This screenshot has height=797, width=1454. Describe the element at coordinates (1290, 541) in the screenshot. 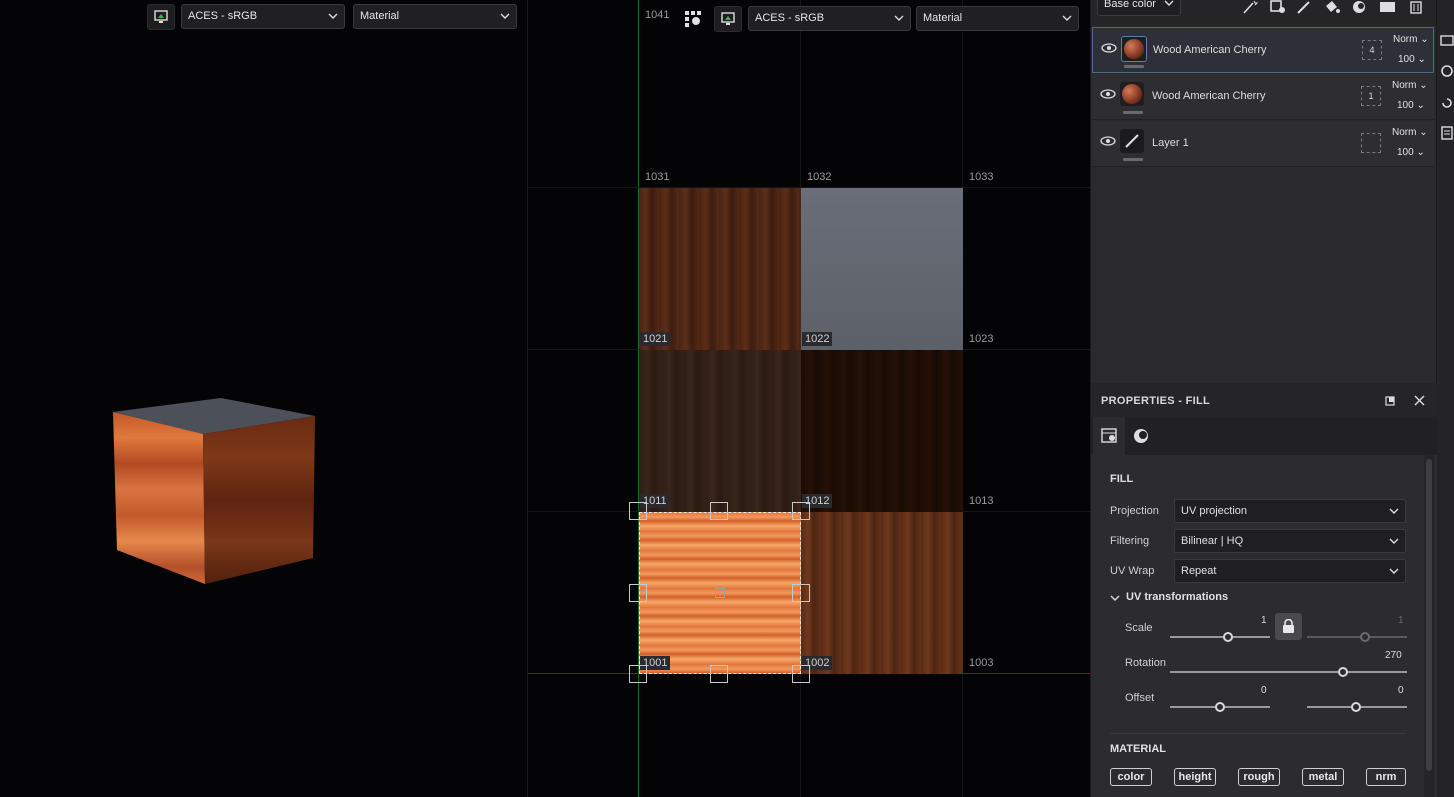

I see `filtering-select: Bilinear | HQ` at that location.